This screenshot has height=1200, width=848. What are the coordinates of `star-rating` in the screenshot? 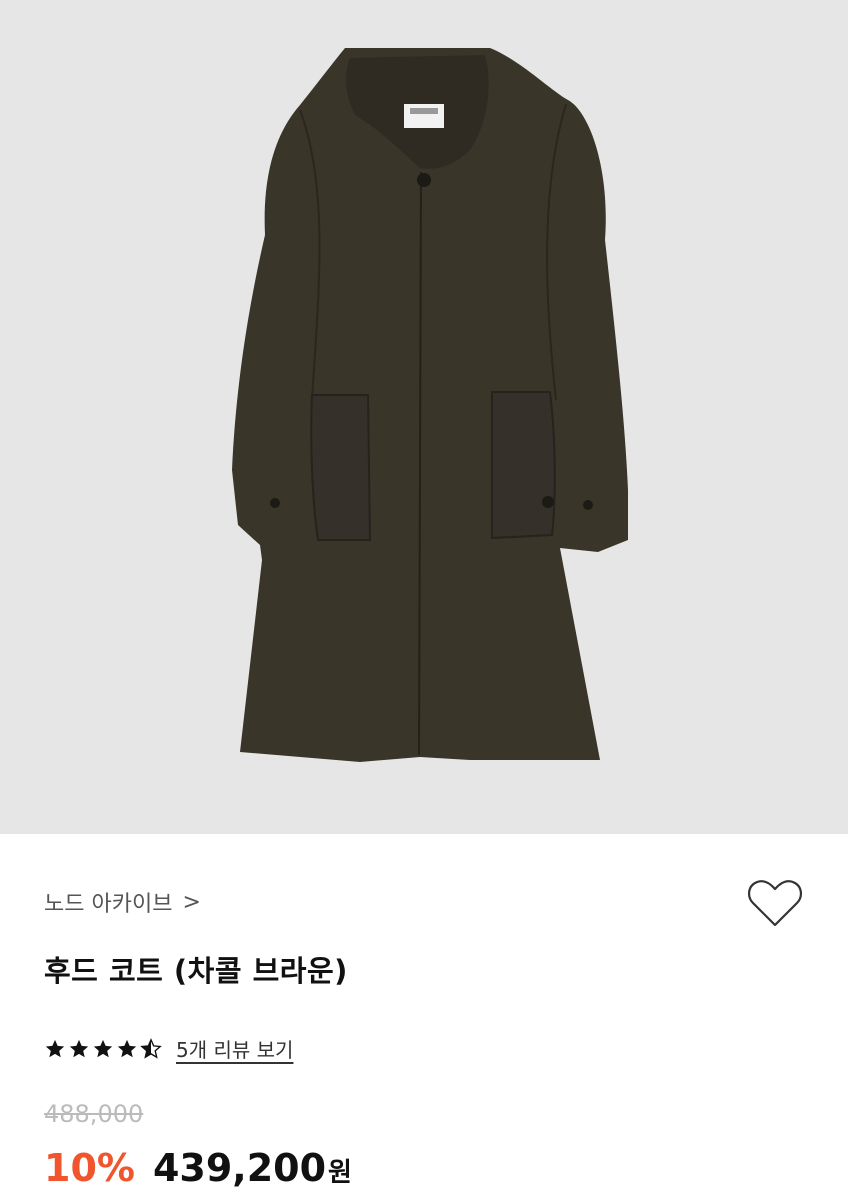 It's located at (103, 1048).